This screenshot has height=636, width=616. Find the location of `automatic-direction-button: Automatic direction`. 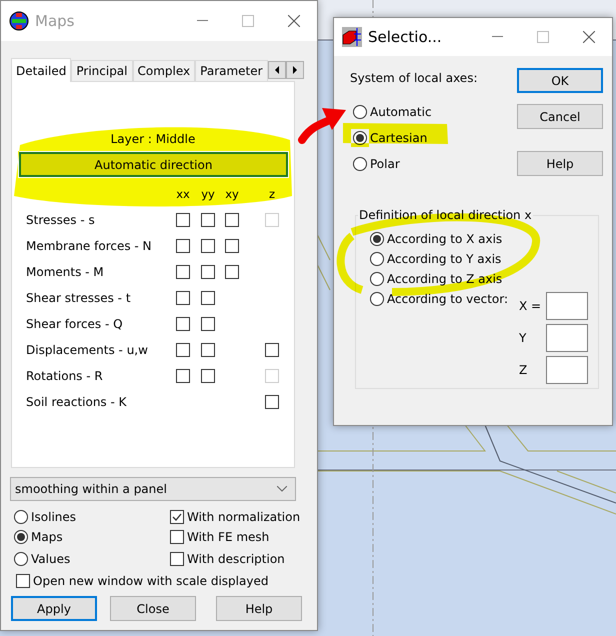

automatic-direction-button: Automatic direction is located at coordinates (153, 164).